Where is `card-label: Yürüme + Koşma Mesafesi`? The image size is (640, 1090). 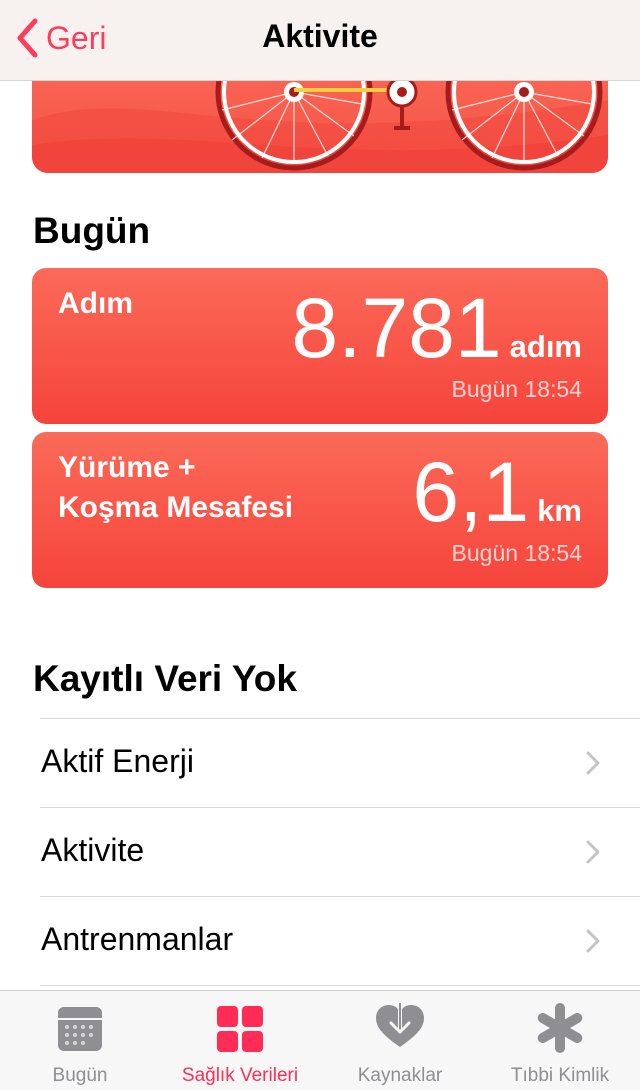
card-label: Yürüme + Koşma Mesafesi is located at coordinates (176, 487).